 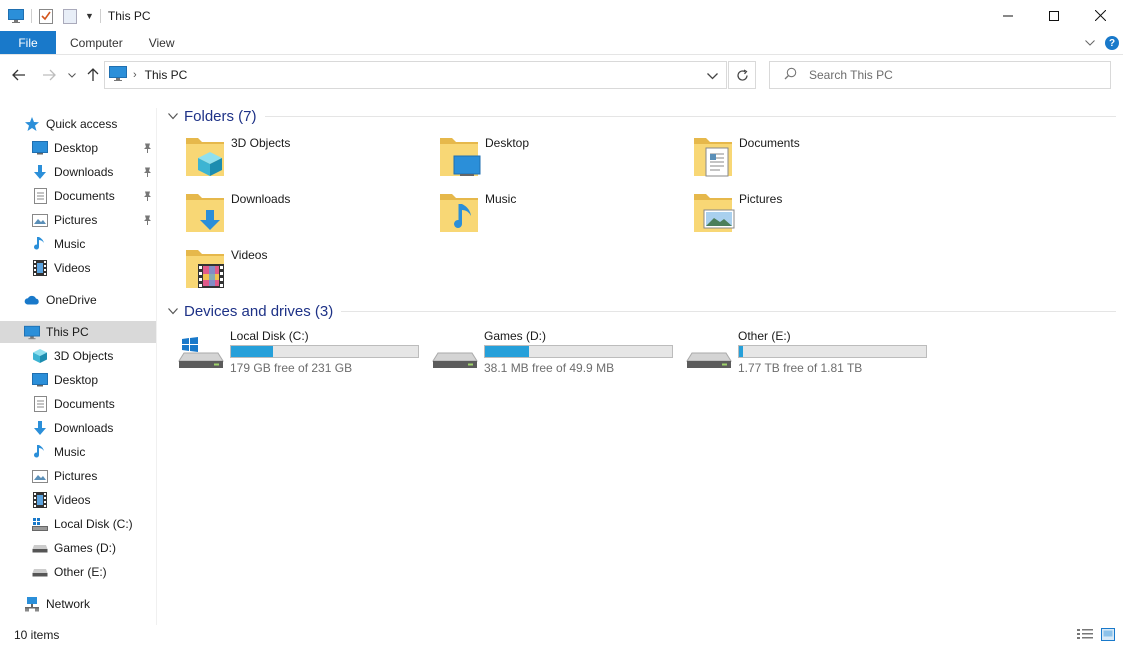 I want to click on pictures-icon, so click(x=40, y=220).